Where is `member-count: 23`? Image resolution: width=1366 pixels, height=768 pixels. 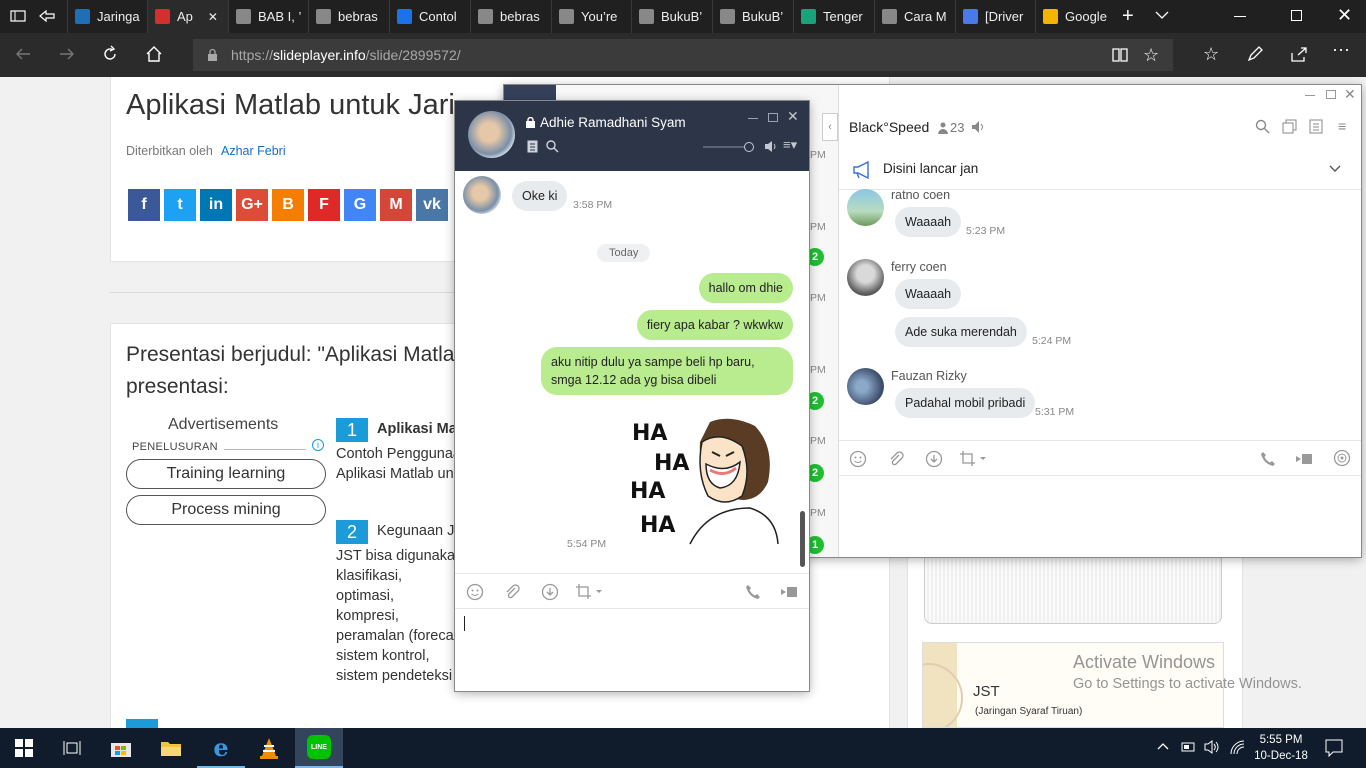 member-count: 23 is located at coordinates (951, 127).